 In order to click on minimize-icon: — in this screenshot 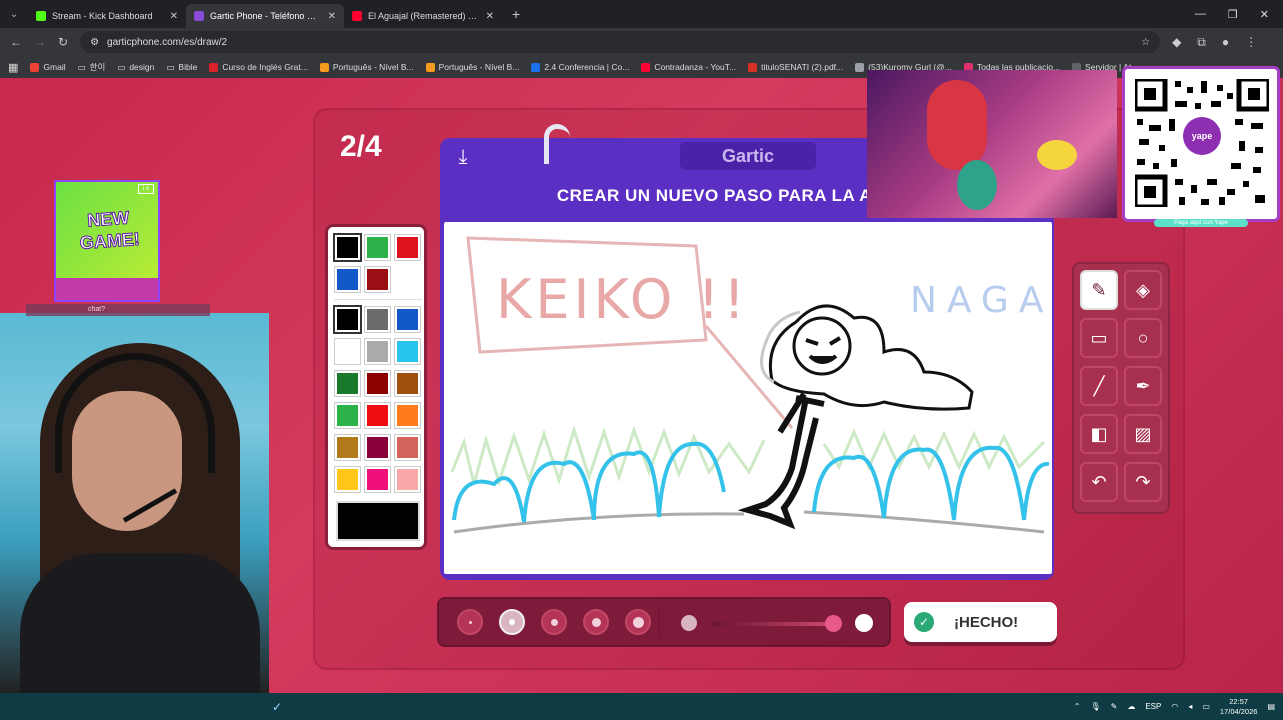, I will do `click(1200, 14)`.